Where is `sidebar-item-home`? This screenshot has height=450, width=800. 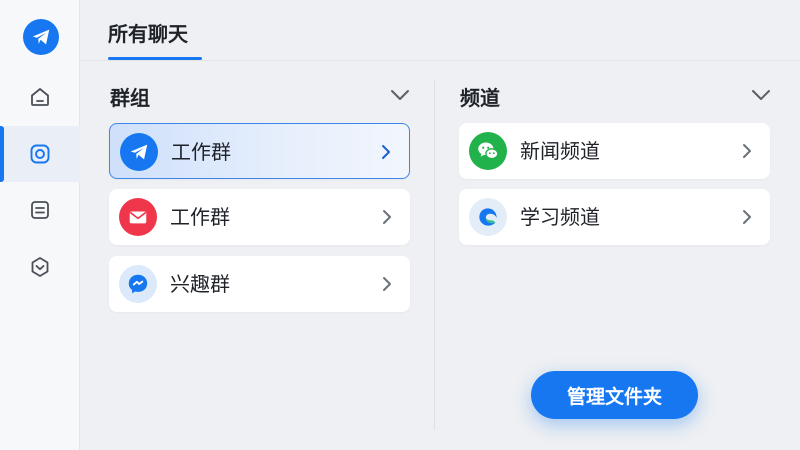 sidebar-item-home is located at coordinates (40, 97).